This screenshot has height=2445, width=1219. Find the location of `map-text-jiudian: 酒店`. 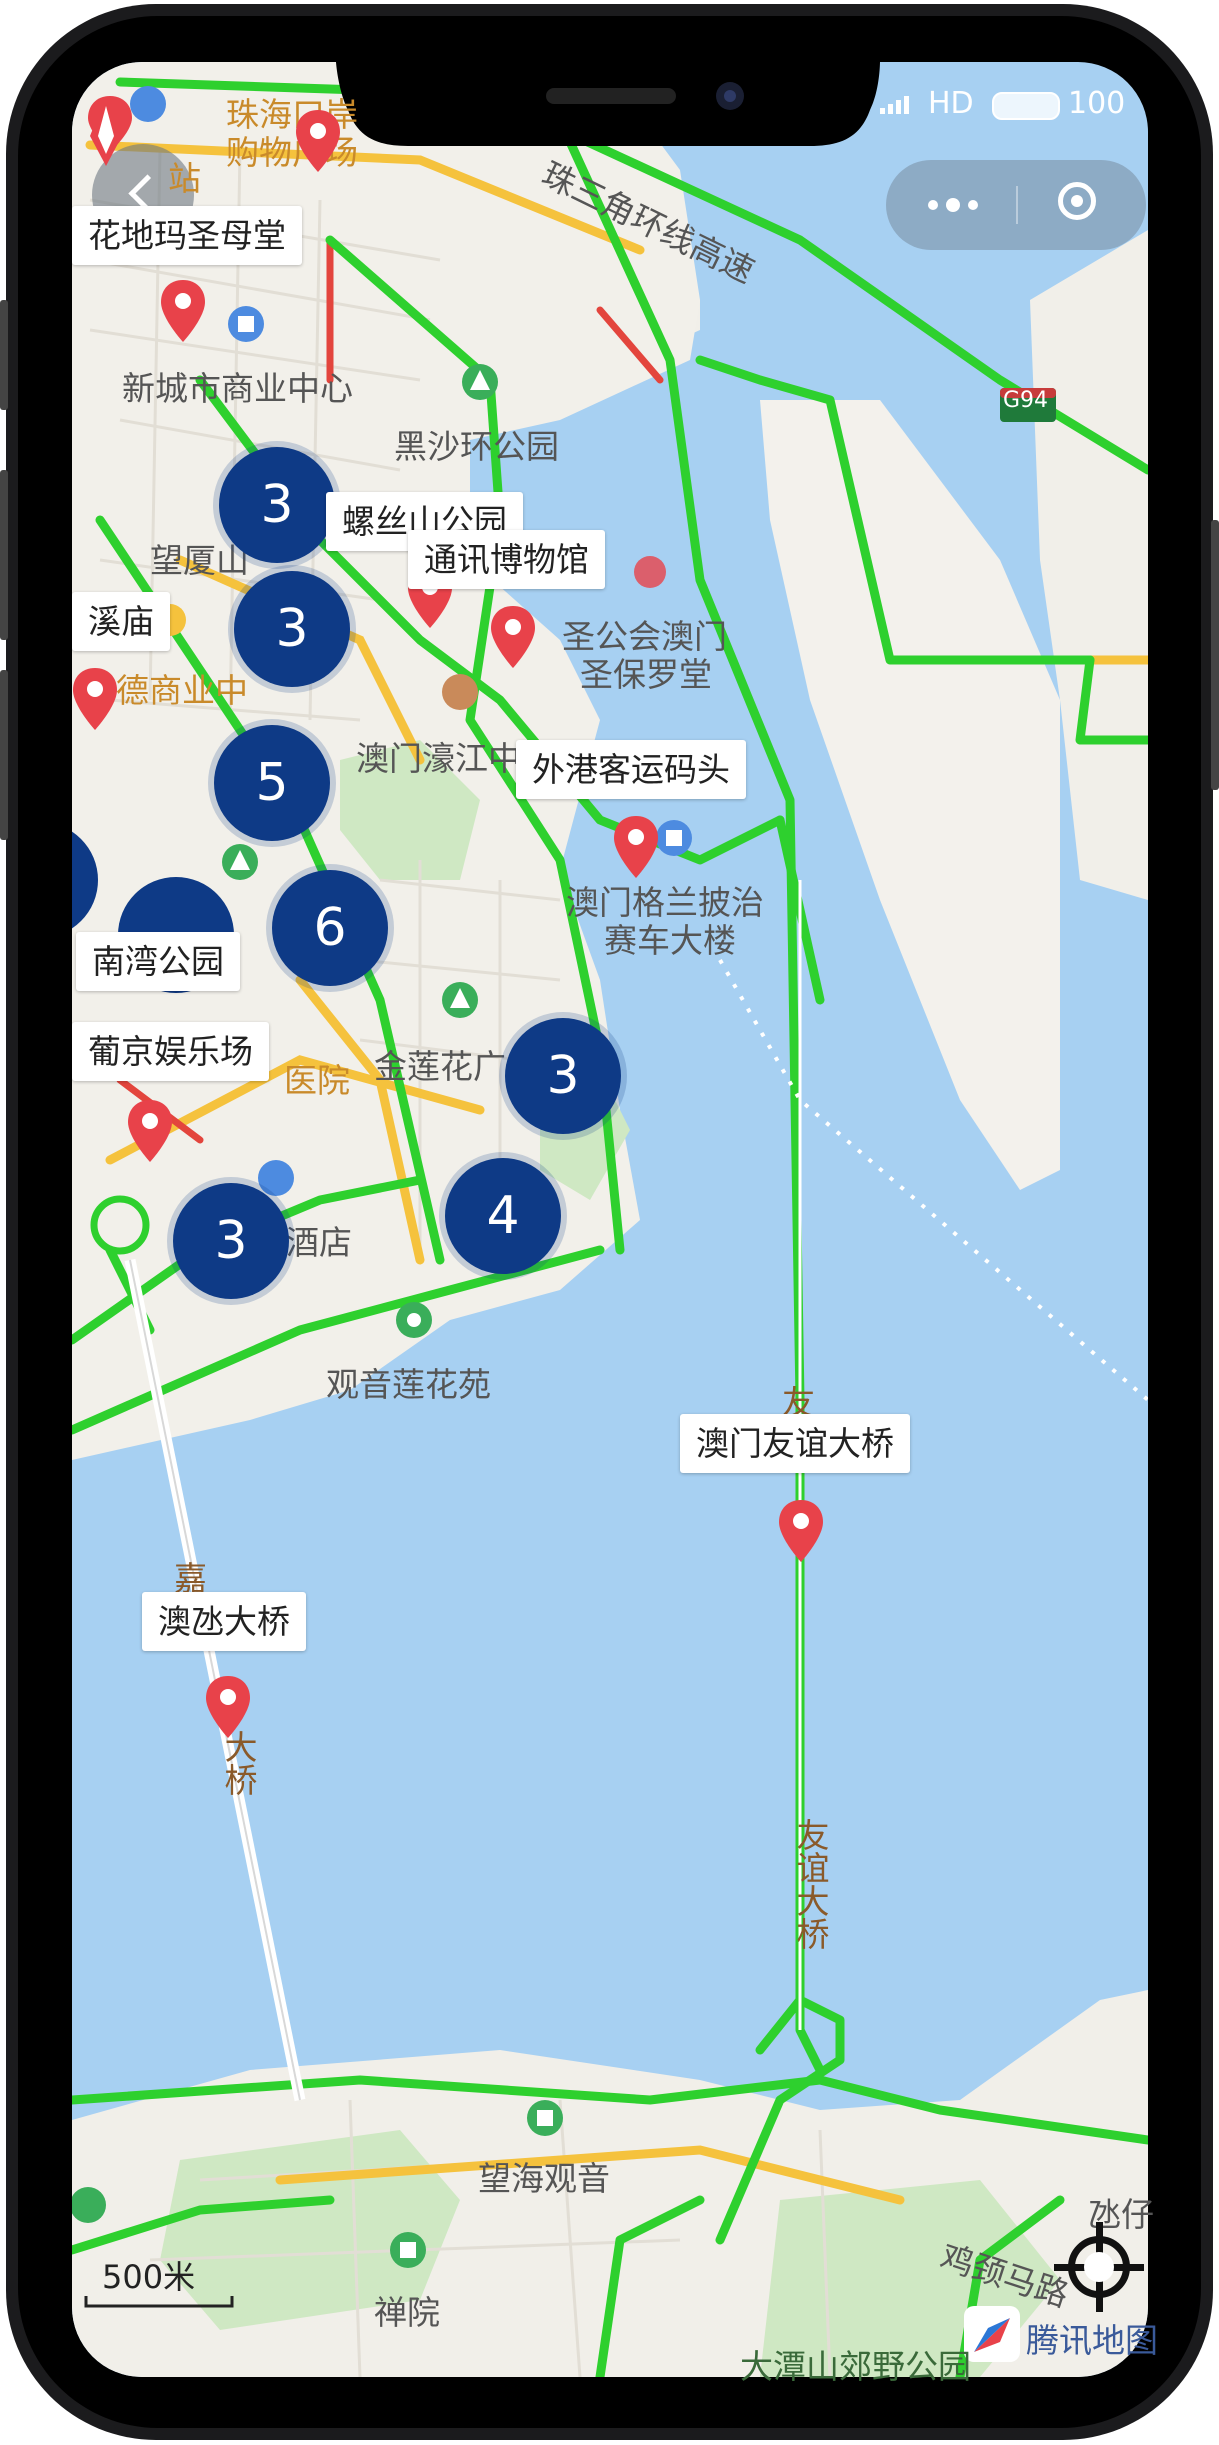

map-text-jiudian: 酒店 is located at coordinates (319, 1242).